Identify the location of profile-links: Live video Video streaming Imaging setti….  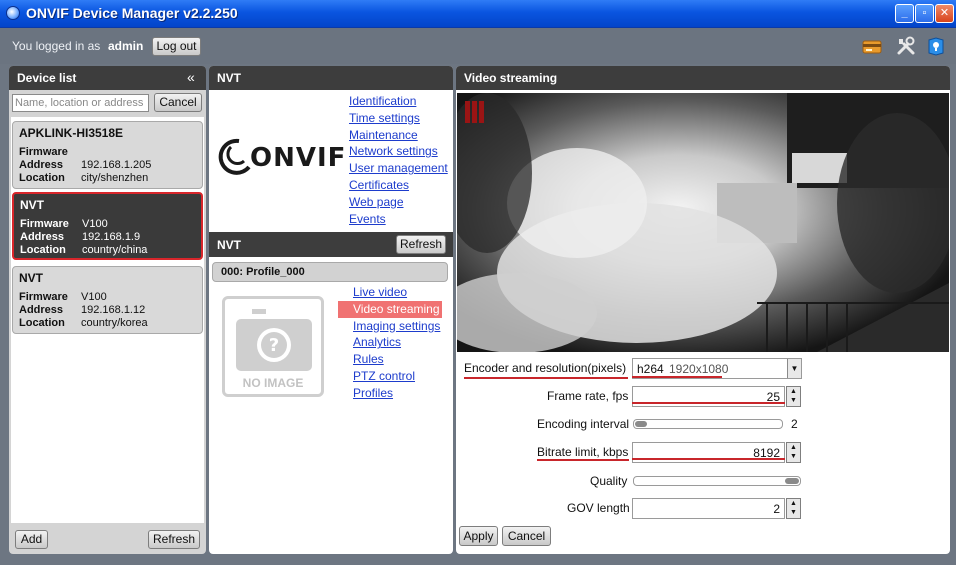
(390, 343).